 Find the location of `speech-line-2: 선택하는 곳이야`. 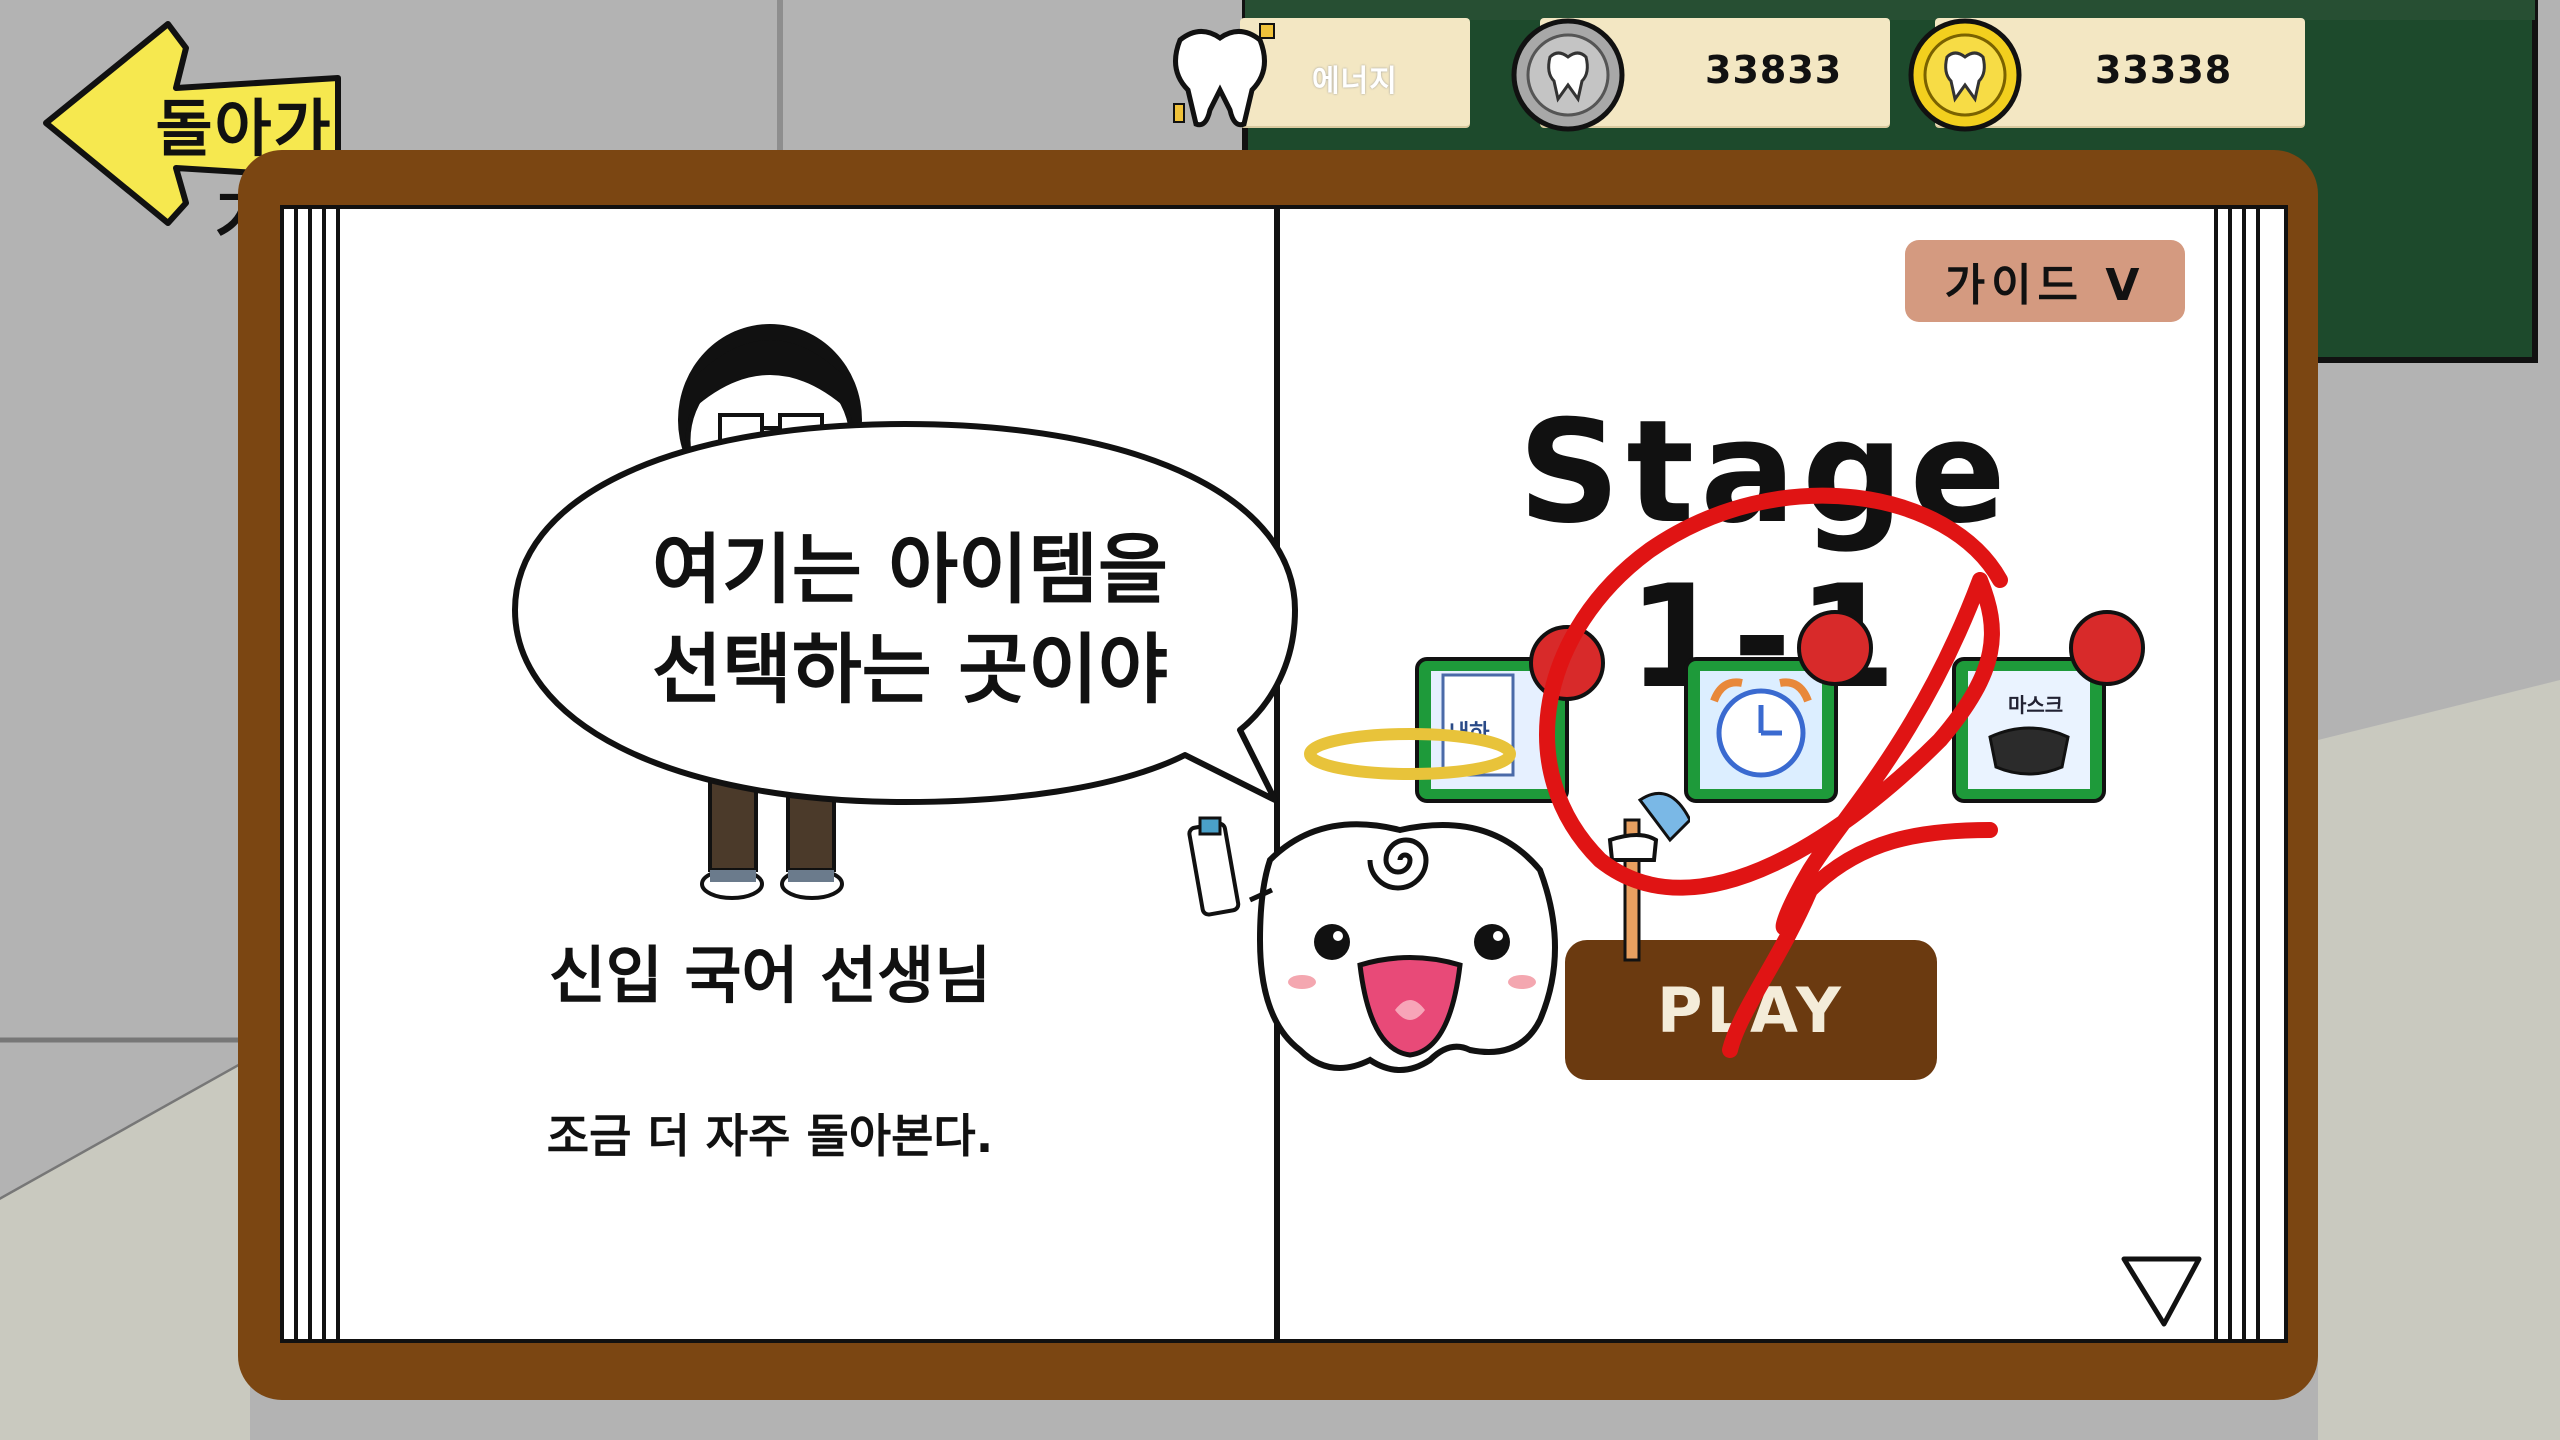

speech-line-2: 선택하는 곳이야 is located at coordinates (910, 669).